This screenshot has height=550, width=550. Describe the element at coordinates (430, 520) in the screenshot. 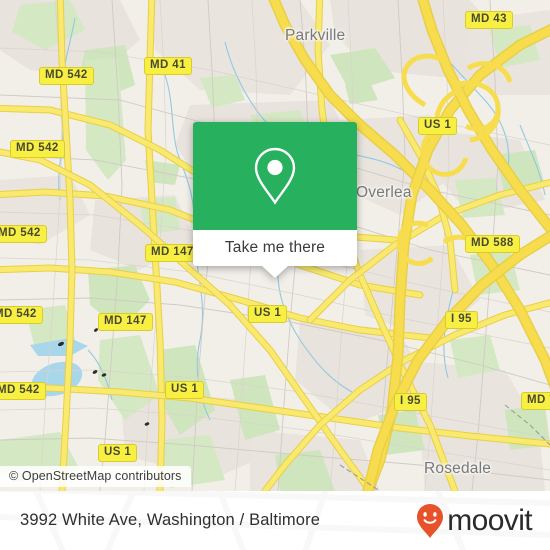

I see `moovit-pin-icon` at that location.